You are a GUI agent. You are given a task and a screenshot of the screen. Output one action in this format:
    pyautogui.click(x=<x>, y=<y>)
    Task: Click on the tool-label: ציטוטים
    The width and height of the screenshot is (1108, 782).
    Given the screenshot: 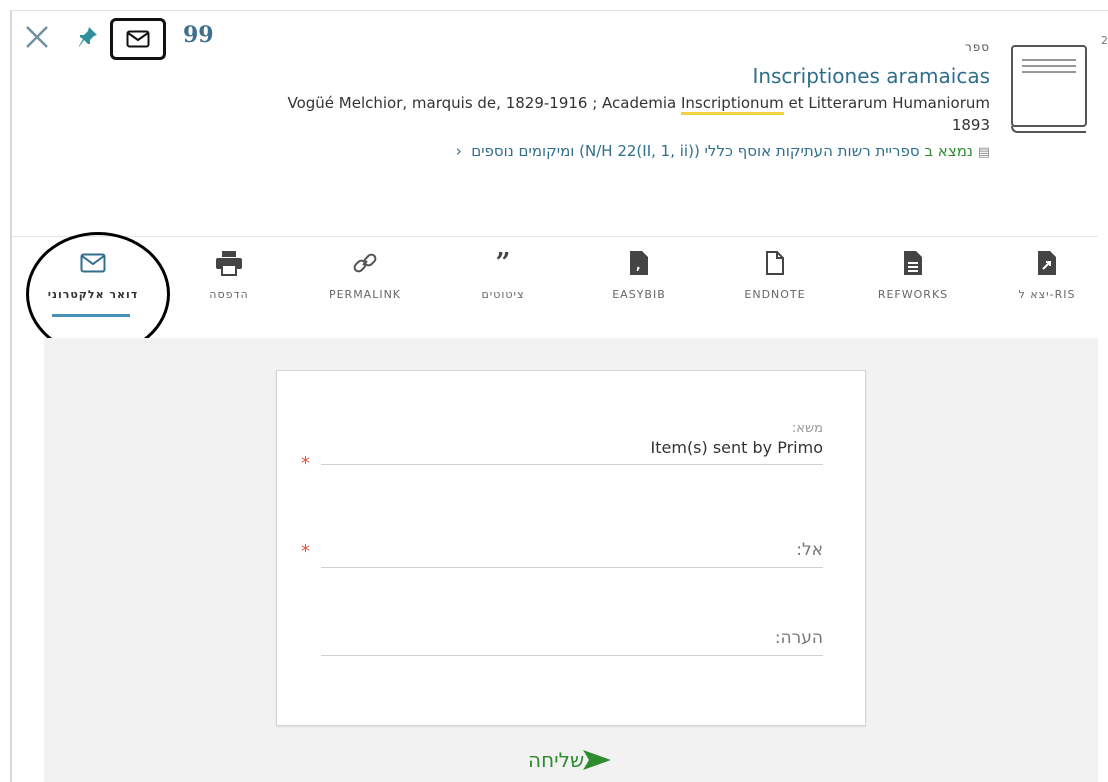 What is the action you would take?
    pyautogui.click(x=503, y=294)
    